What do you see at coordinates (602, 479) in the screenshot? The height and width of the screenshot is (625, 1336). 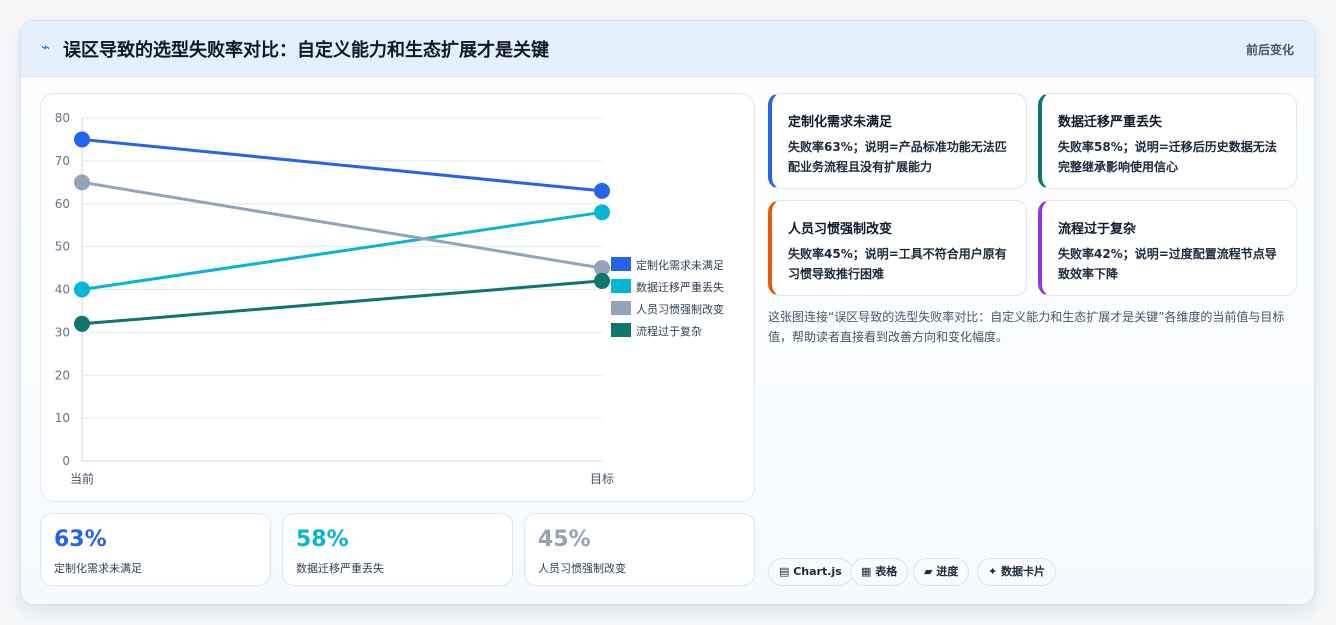 I see `x-tick-label: 目标` at bounding box center [602, 479].